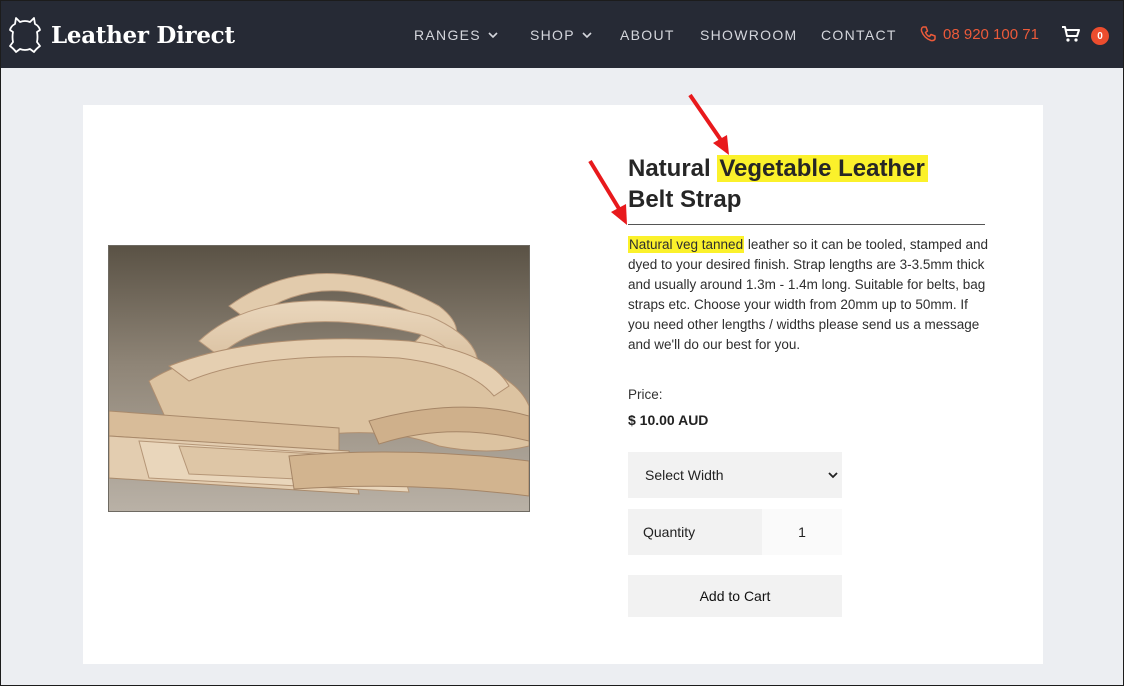  I want to click on nav-contact-label: CONTACT, so click(859, 35).